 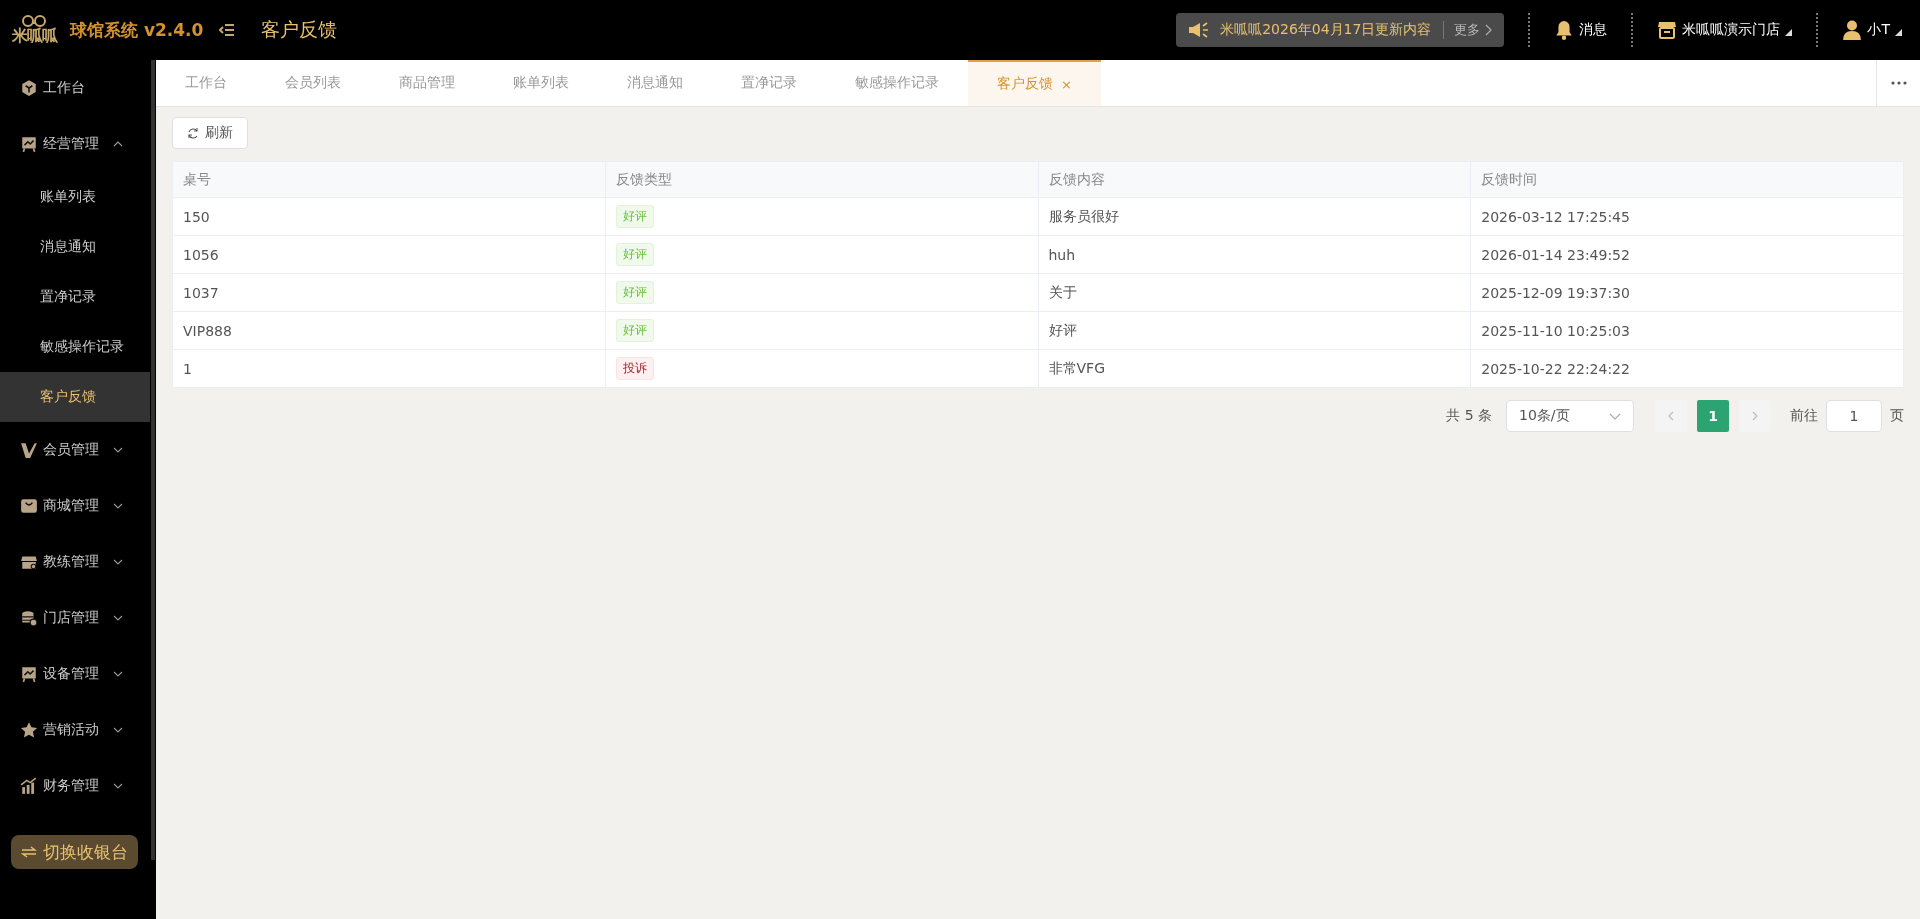 What do you see at coordinates (75, 88) in the screenshot?
I see `sidebar-item: 工作台` at bounding box center [75, 88].